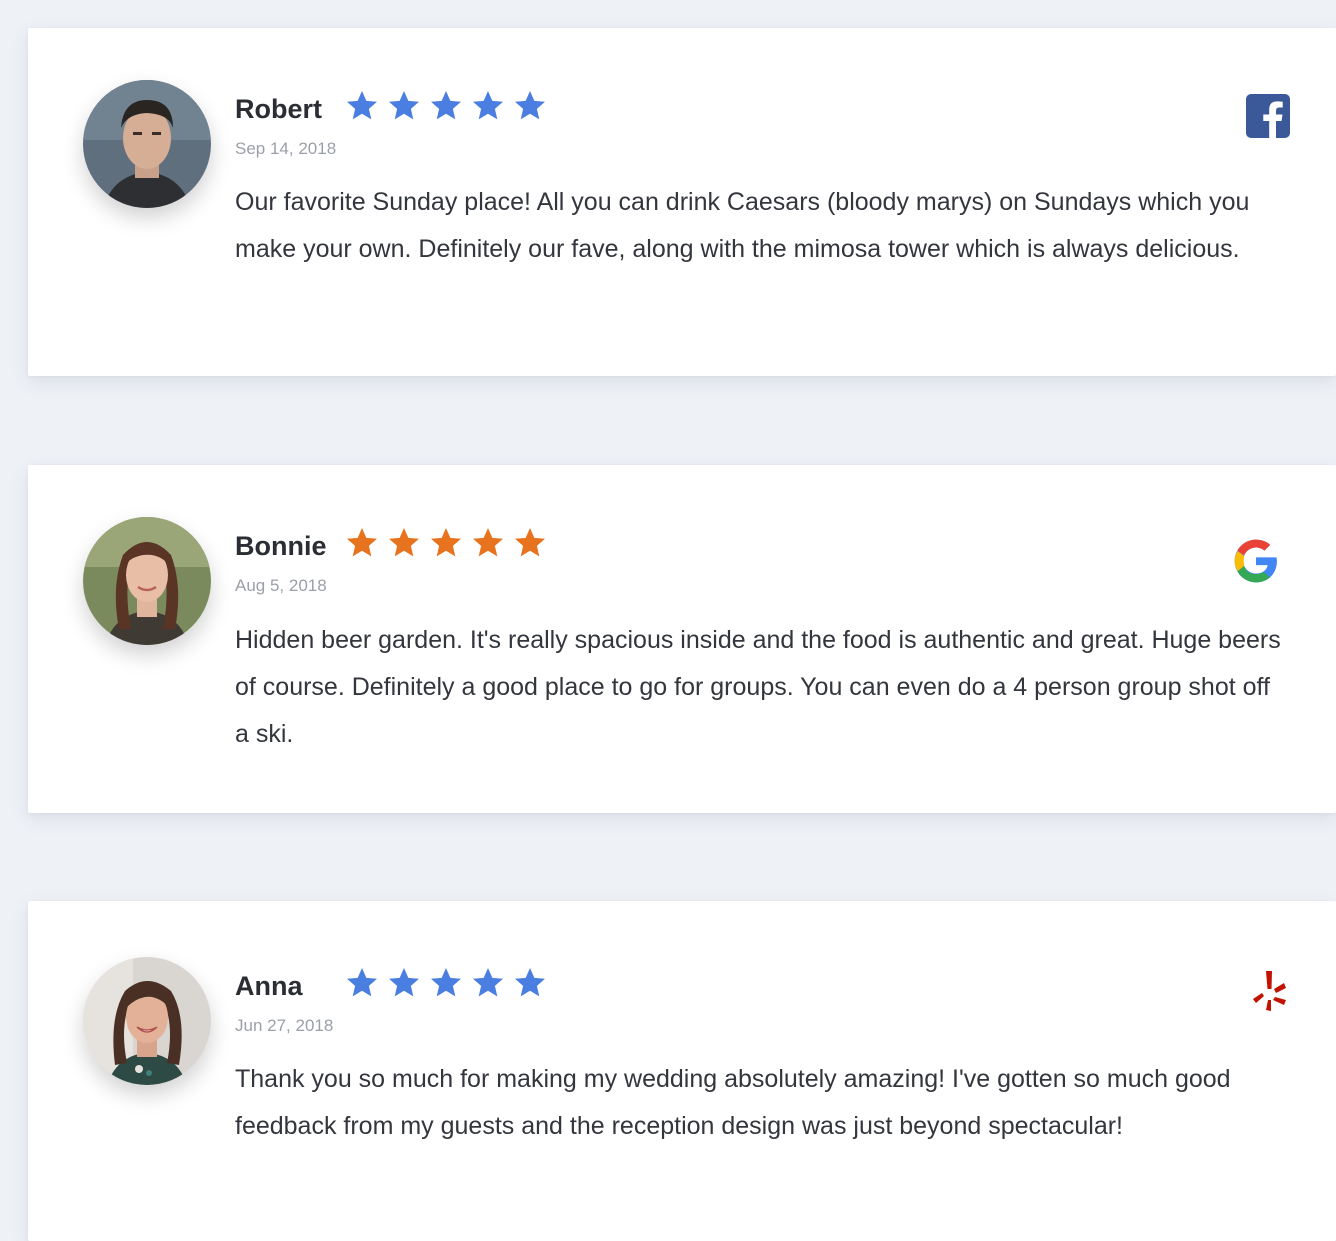 The width and height of the screenshot is (1336, 1241). What do you see at coordinates (269, 986) in the screenshot?
I see `reviewer-name: Anna` at bounding box center [269, 986].